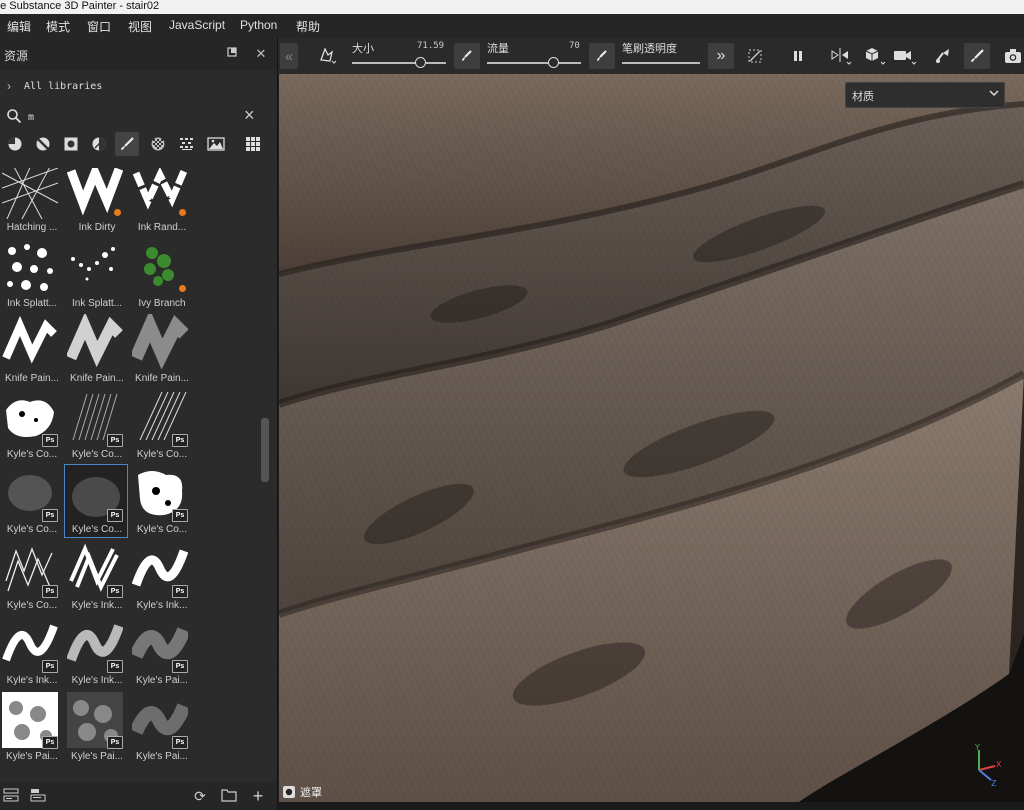  Describe the element at coordinates (158, 144) in the screenshot. I see `alpha-icon` at that location.